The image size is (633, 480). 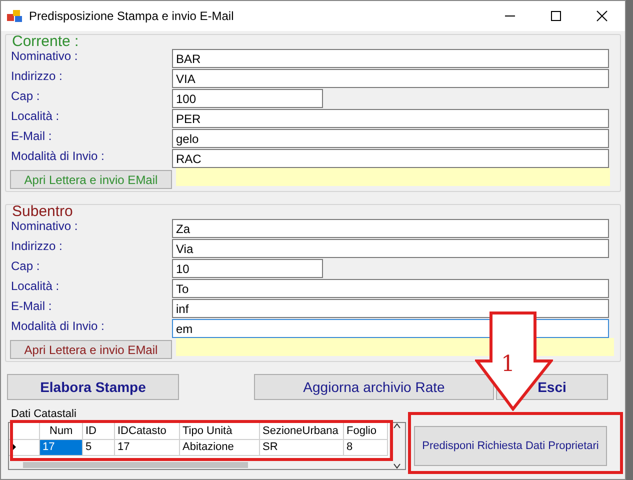 I want to click on text-field: gelo, so click(x=390, y=138).